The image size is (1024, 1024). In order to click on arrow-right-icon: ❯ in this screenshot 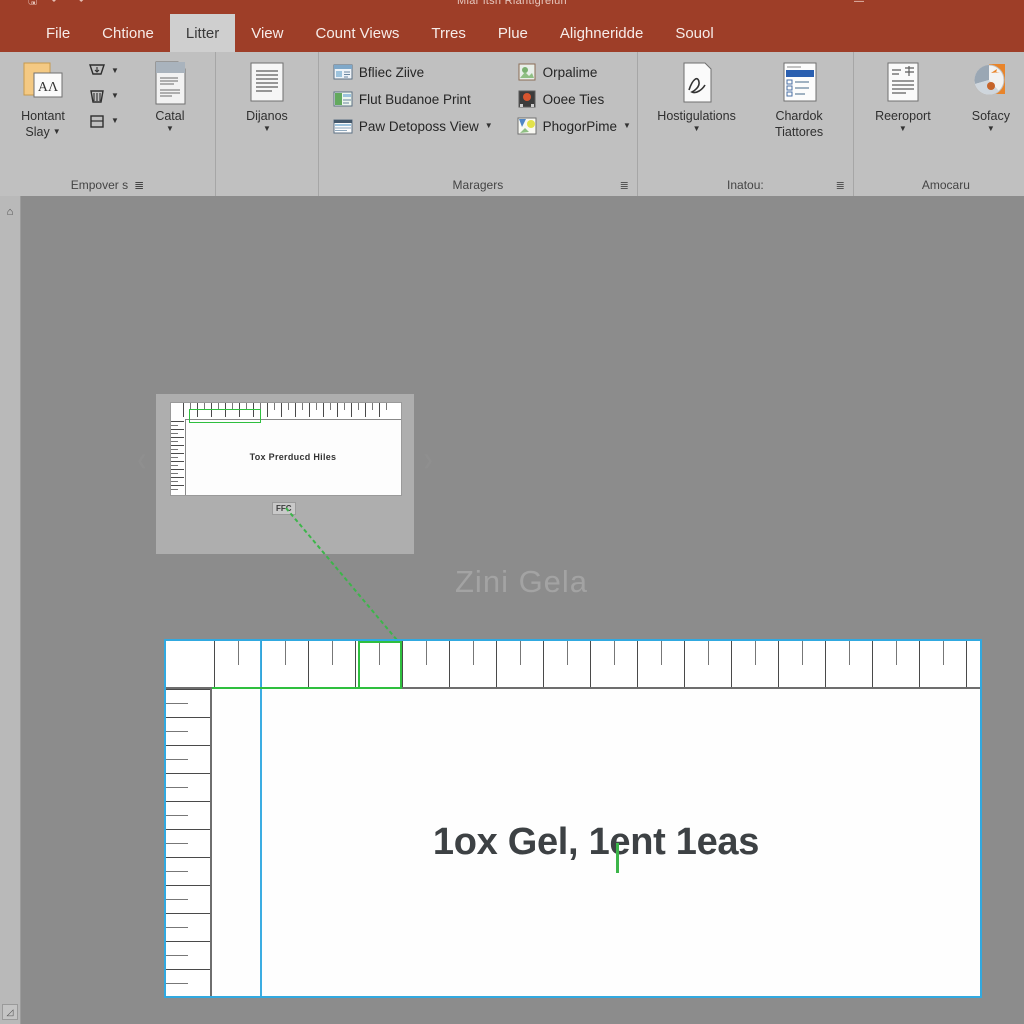, I will do `click(428, 460)`.